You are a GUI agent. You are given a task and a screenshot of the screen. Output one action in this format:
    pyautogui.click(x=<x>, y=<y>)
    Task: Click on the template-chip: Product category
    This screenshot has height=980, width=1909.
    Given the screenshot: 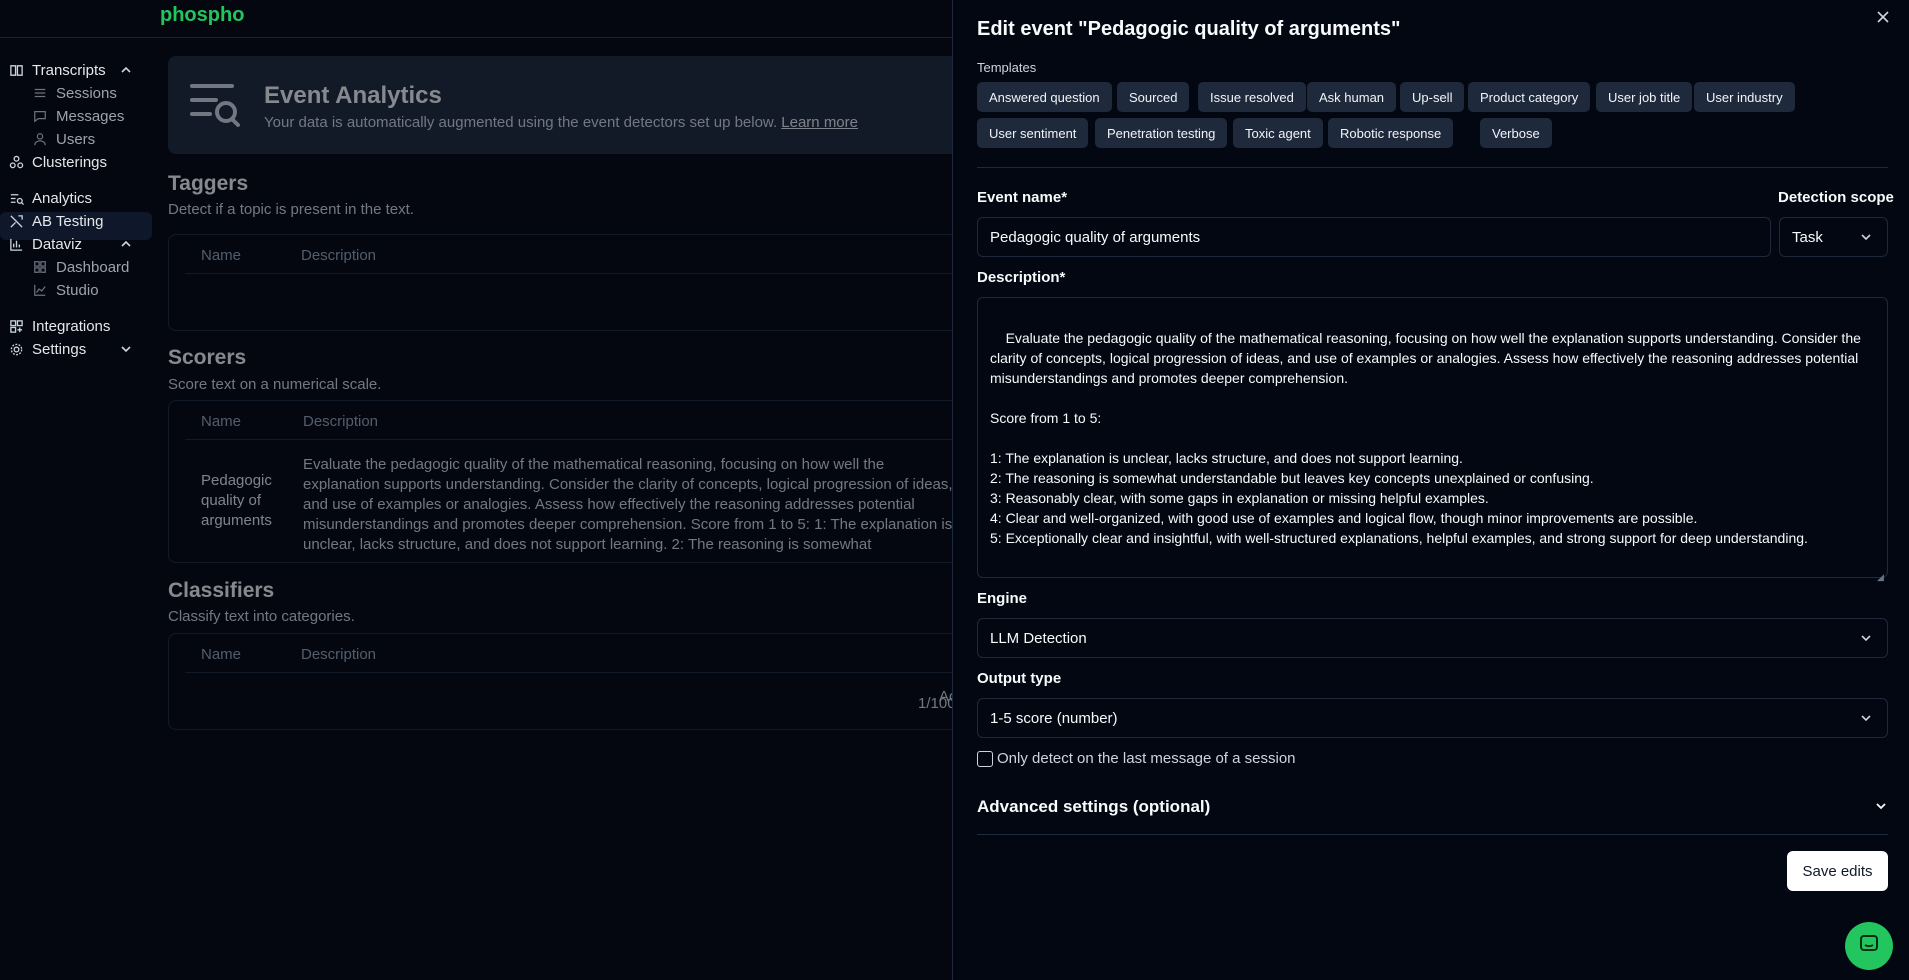 What is the action you would take?
    pyautogui.click(x=1529, y=97)
    